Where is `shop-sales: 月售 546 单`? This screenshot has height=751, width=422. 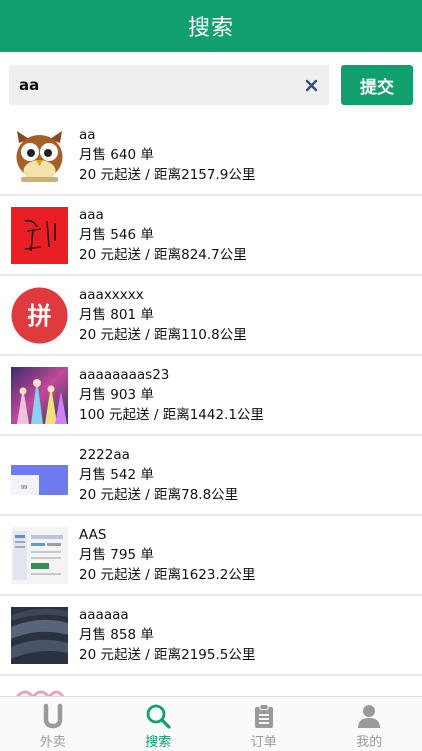
shop-sales: 月售 546 单 is located at coordinates (116, 235).